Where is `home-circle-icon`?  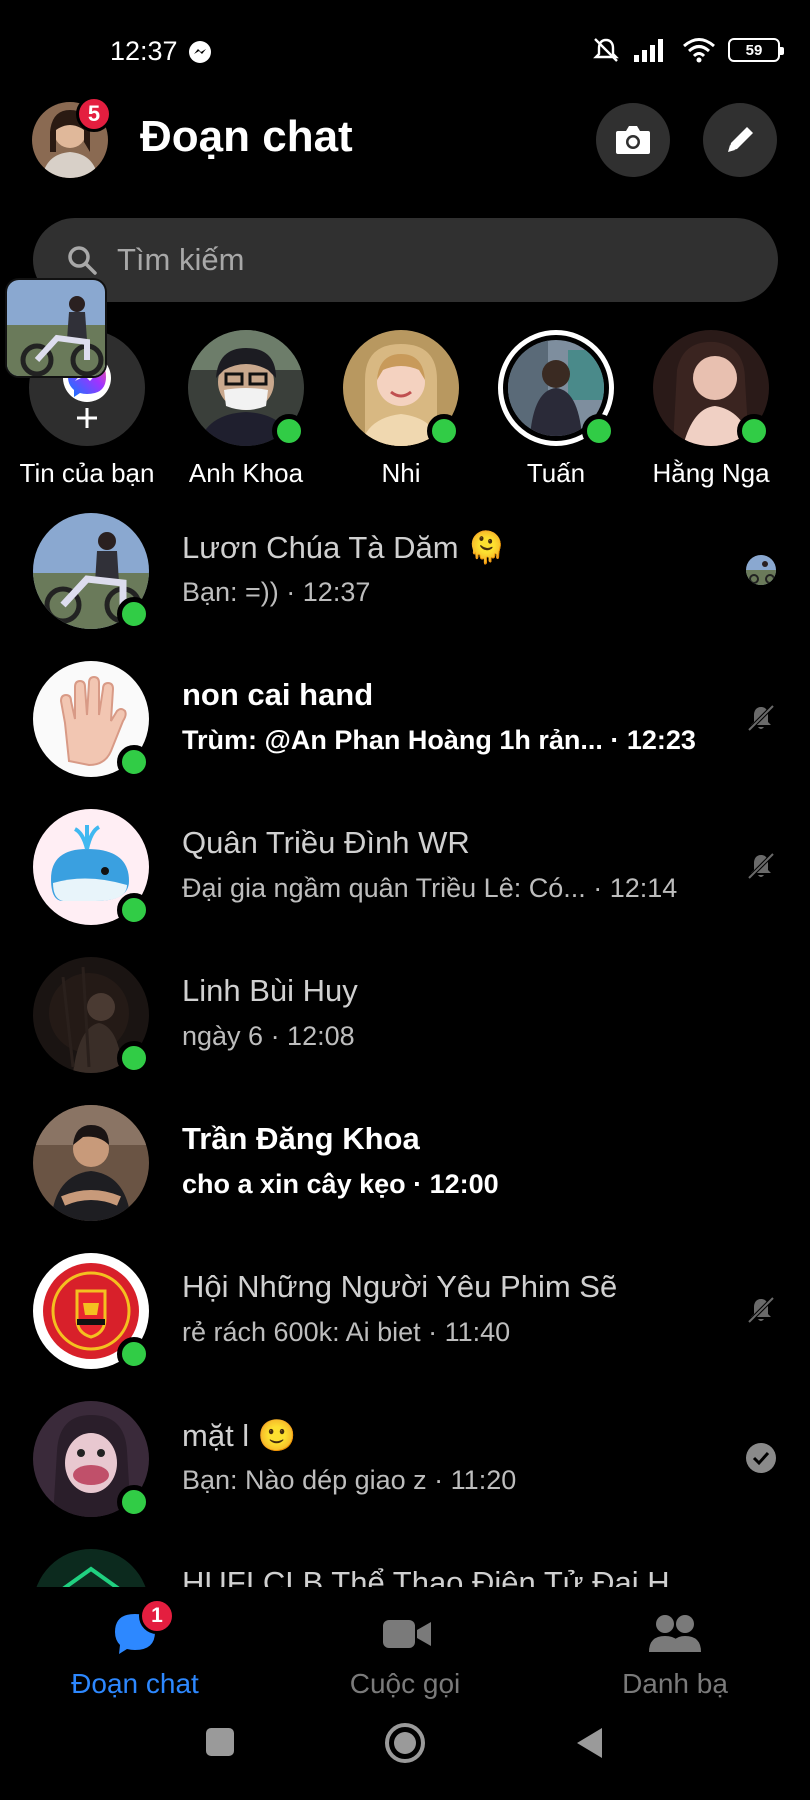
home-circle-icon is located at coordinates (405, 1743).